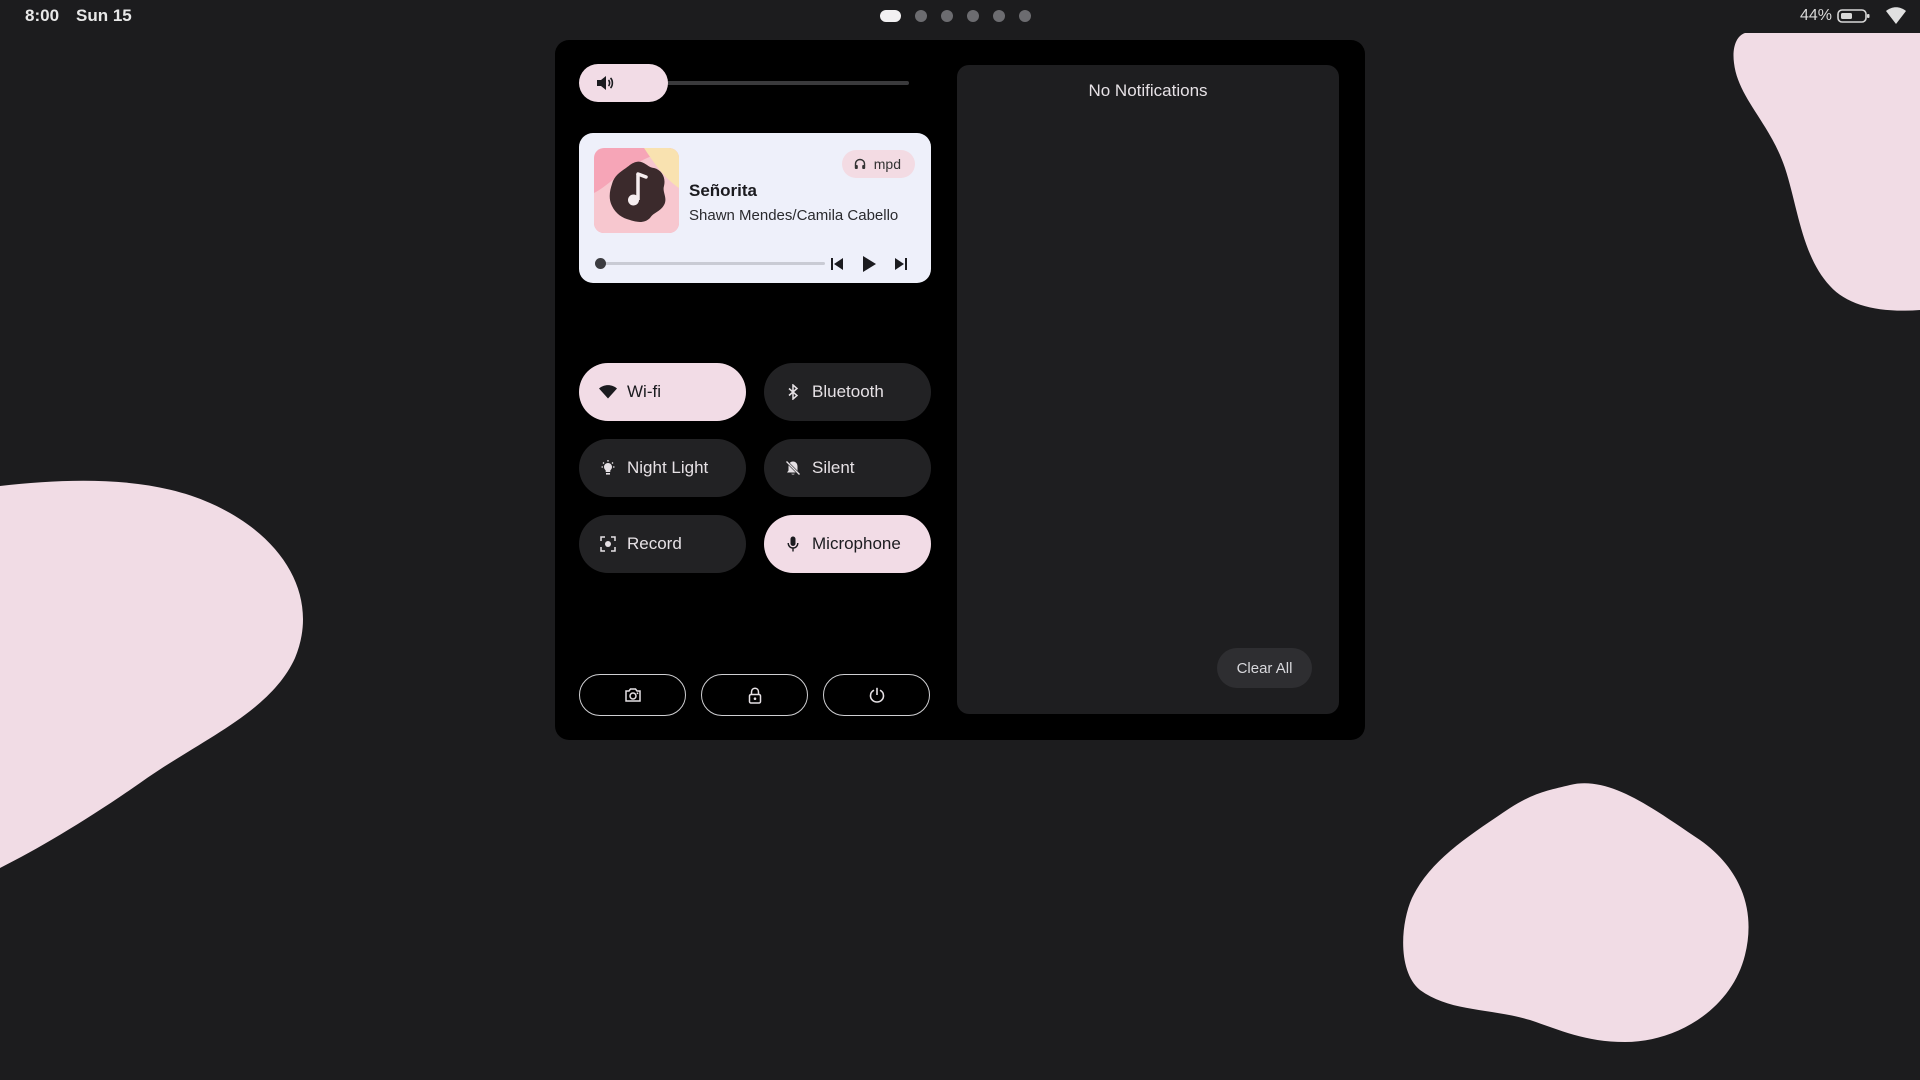  I want to click on next-icon, so click(901, 264).